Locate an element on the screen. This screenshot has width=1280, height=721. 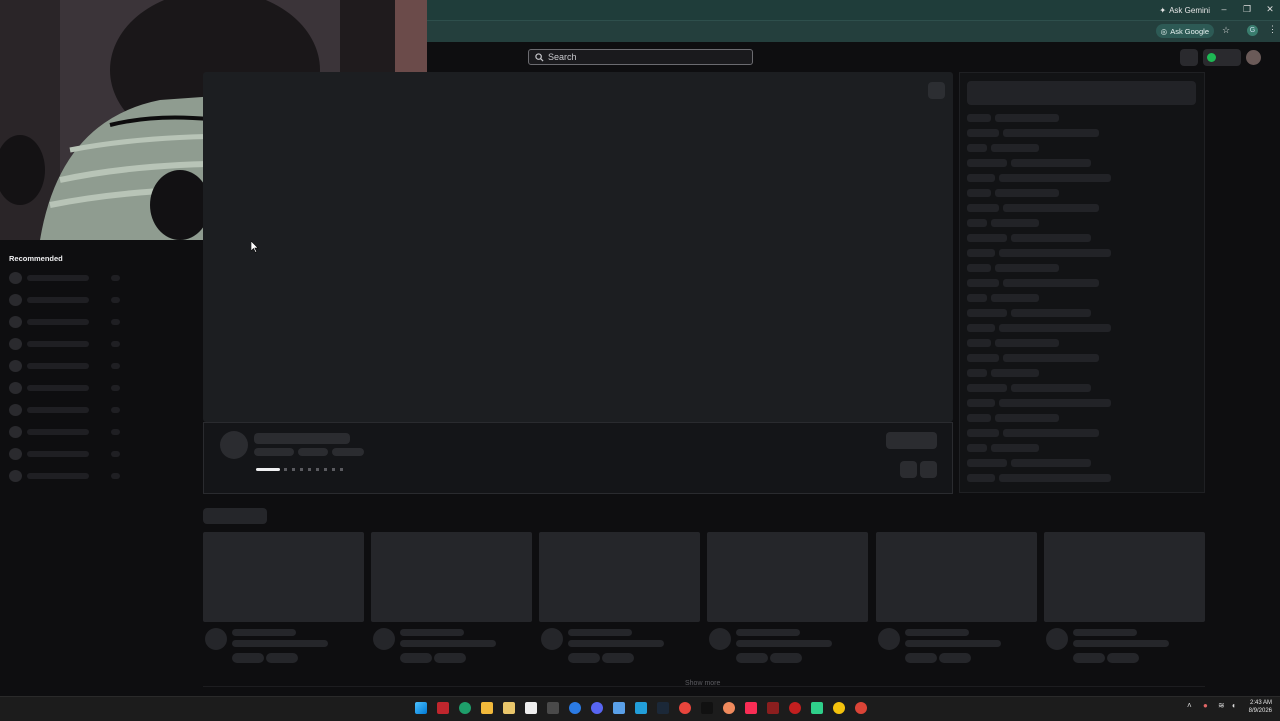
sidebar-title: Recommended is located at coordinates (36, 258).